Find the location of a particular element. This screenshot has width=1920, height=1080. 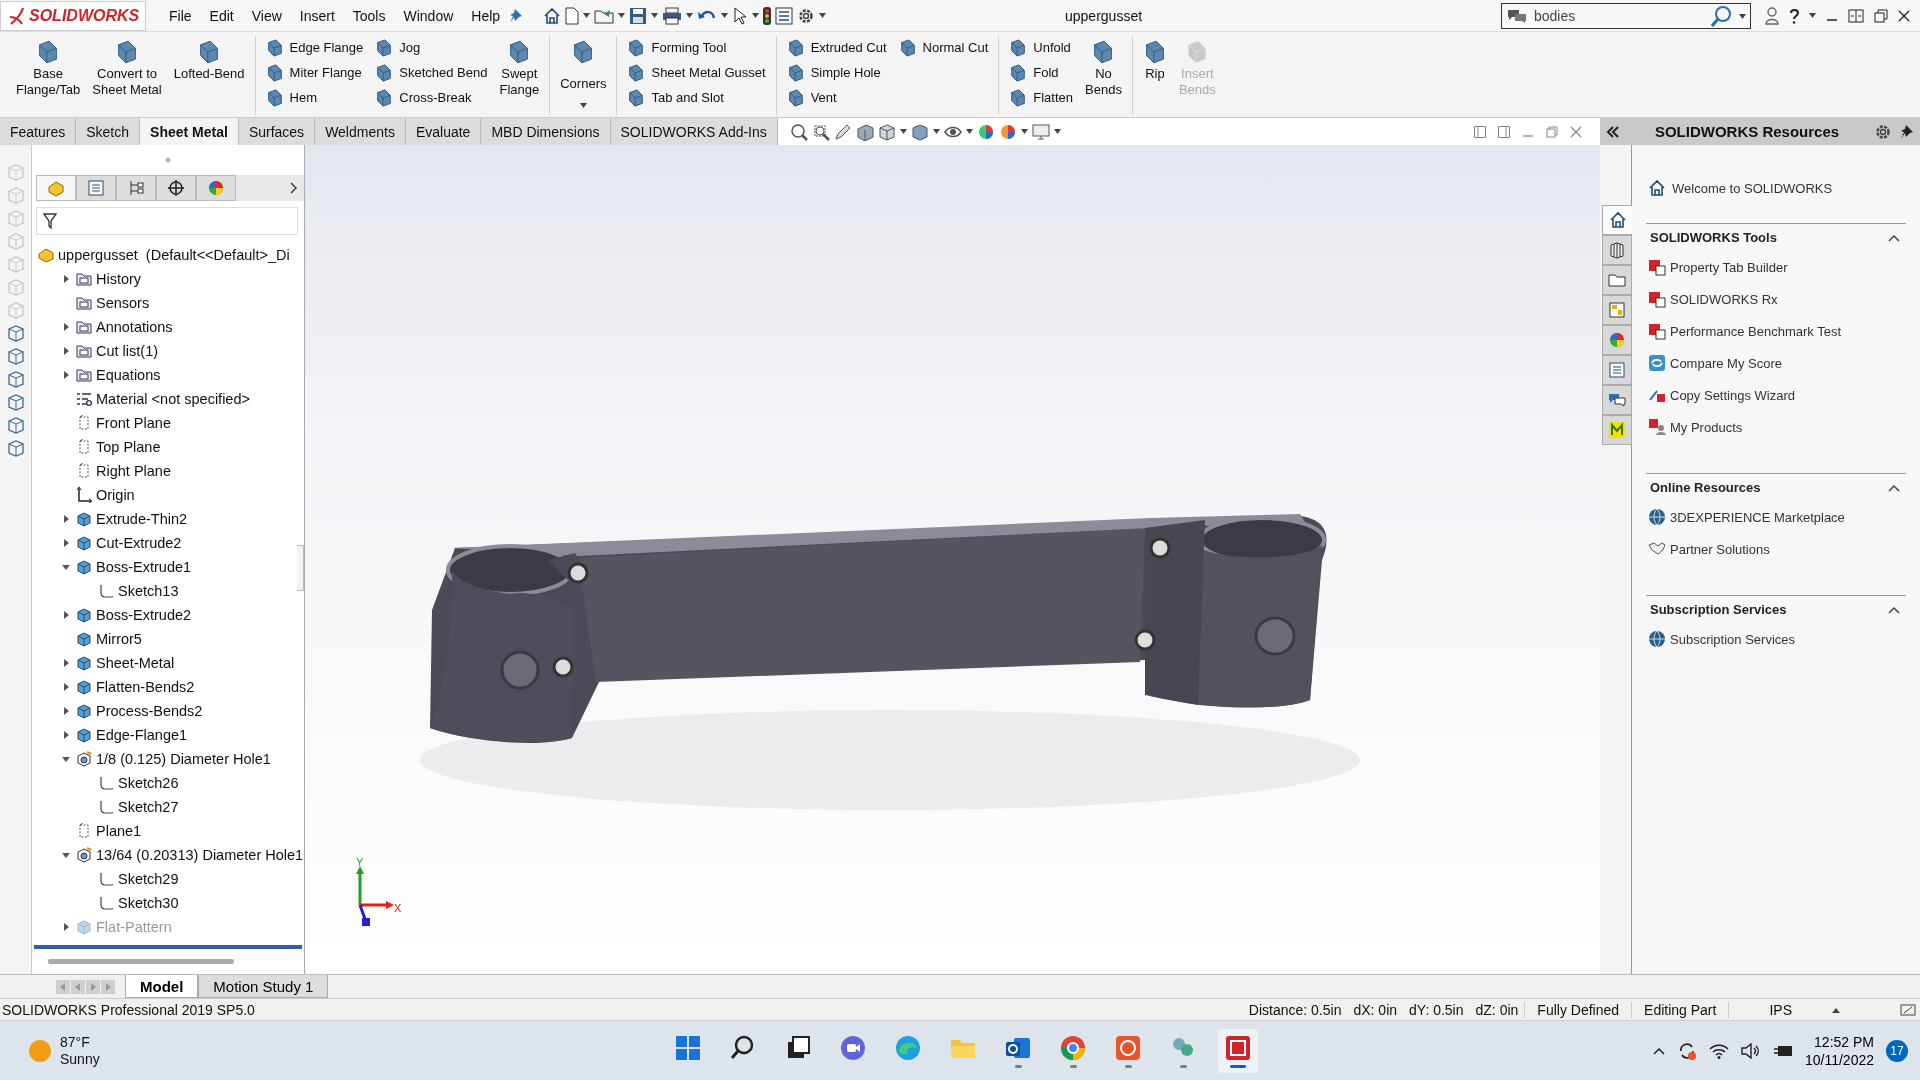

printer-icon is located at coordinates (672, 15).